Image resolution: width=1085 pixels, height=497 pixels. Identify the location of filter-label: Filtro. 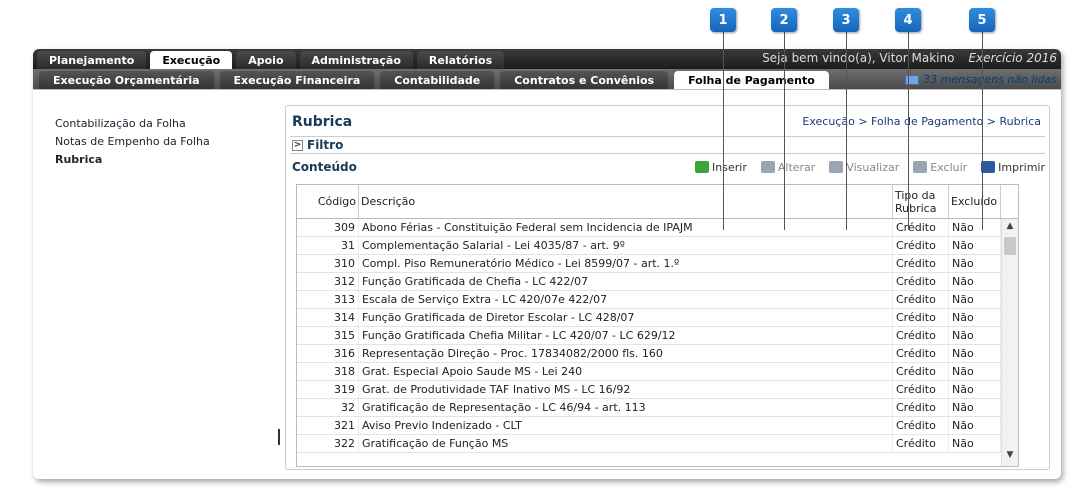
(325, 145).